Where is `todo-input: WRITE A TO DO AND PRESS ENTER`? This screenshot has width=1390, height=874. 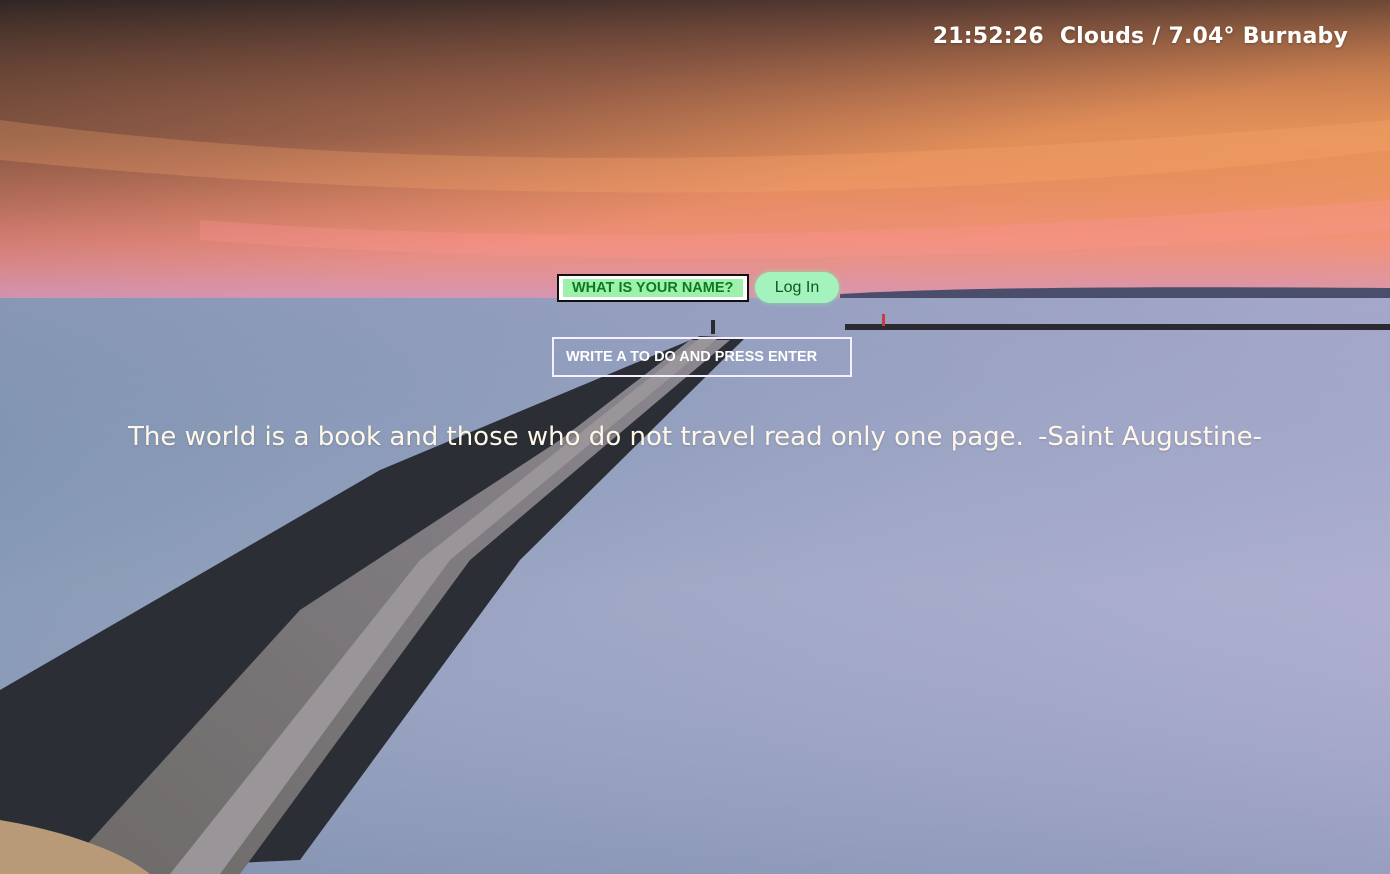 todo-input: WRITE A TO DO AND PRESS ENTER is located at coordinates (702, 357).